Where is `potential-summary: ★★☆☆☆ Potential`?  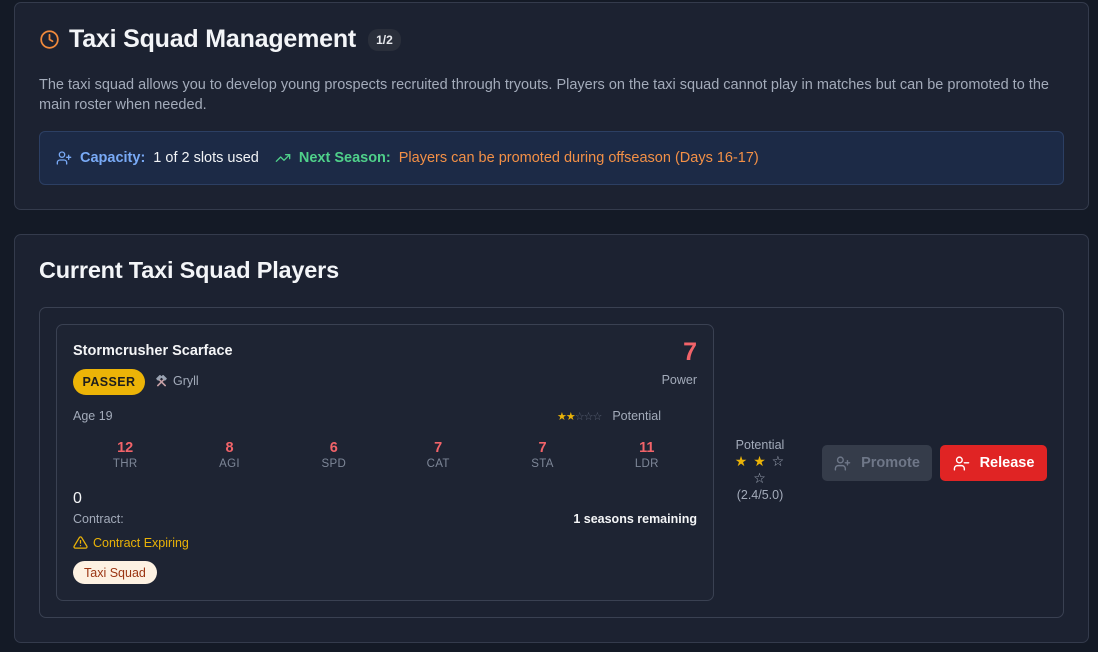 potential-summary: ★★☆☆☆ Potential is located at coordinates (609, 416).